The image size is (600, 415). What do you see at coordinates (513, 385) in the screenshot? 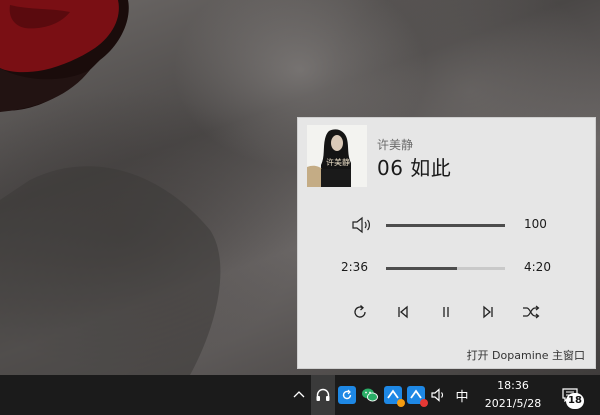
I see `clock-time: 18:36` at bounding box center [513, 385].